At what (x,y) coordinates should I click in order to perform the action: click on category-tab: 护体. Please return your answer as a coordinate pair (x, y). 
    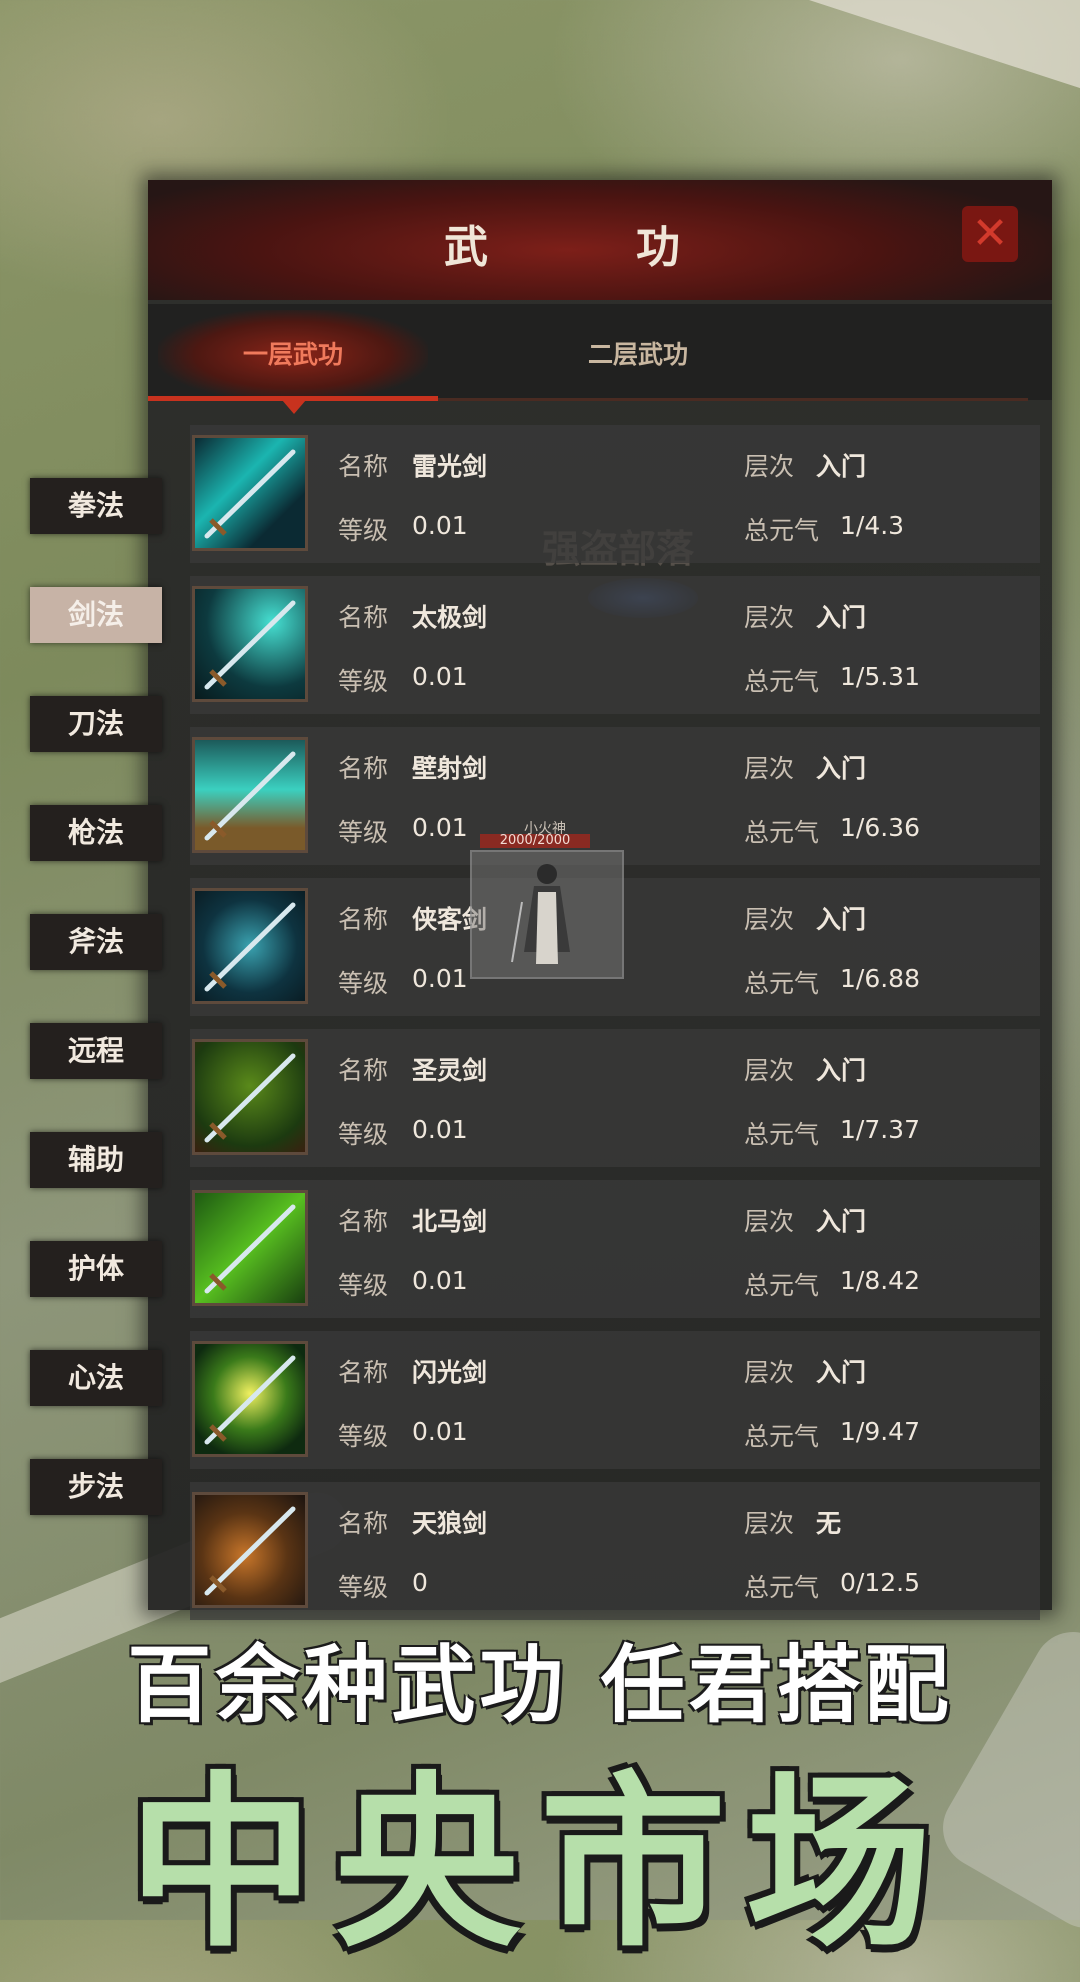
    Looking at the image, I should click on (96, 1269).